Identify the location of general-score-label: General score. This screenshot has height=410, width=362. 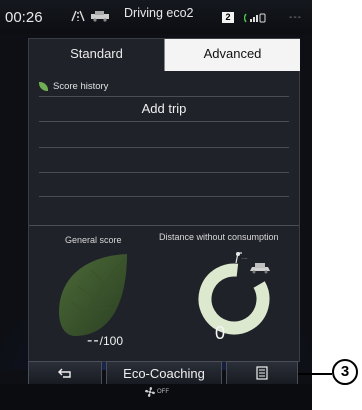
(93, 240).